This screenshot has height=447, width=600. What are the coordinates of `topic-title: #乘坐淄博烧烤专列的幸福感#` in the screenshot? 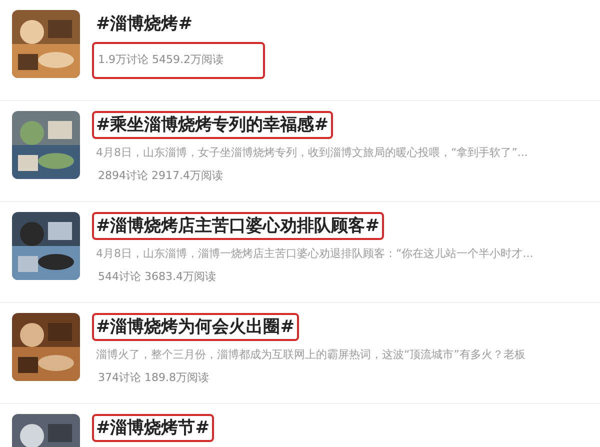 It's located at (212, 125).